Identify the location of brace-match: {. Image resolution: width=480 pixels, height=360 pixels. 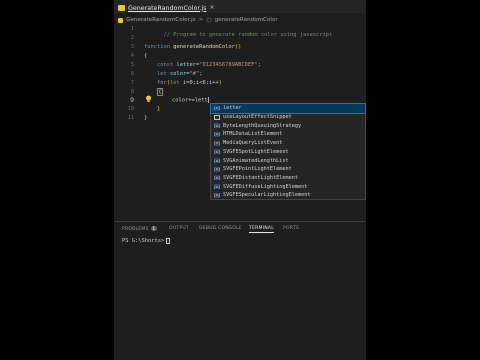
(160, 92).